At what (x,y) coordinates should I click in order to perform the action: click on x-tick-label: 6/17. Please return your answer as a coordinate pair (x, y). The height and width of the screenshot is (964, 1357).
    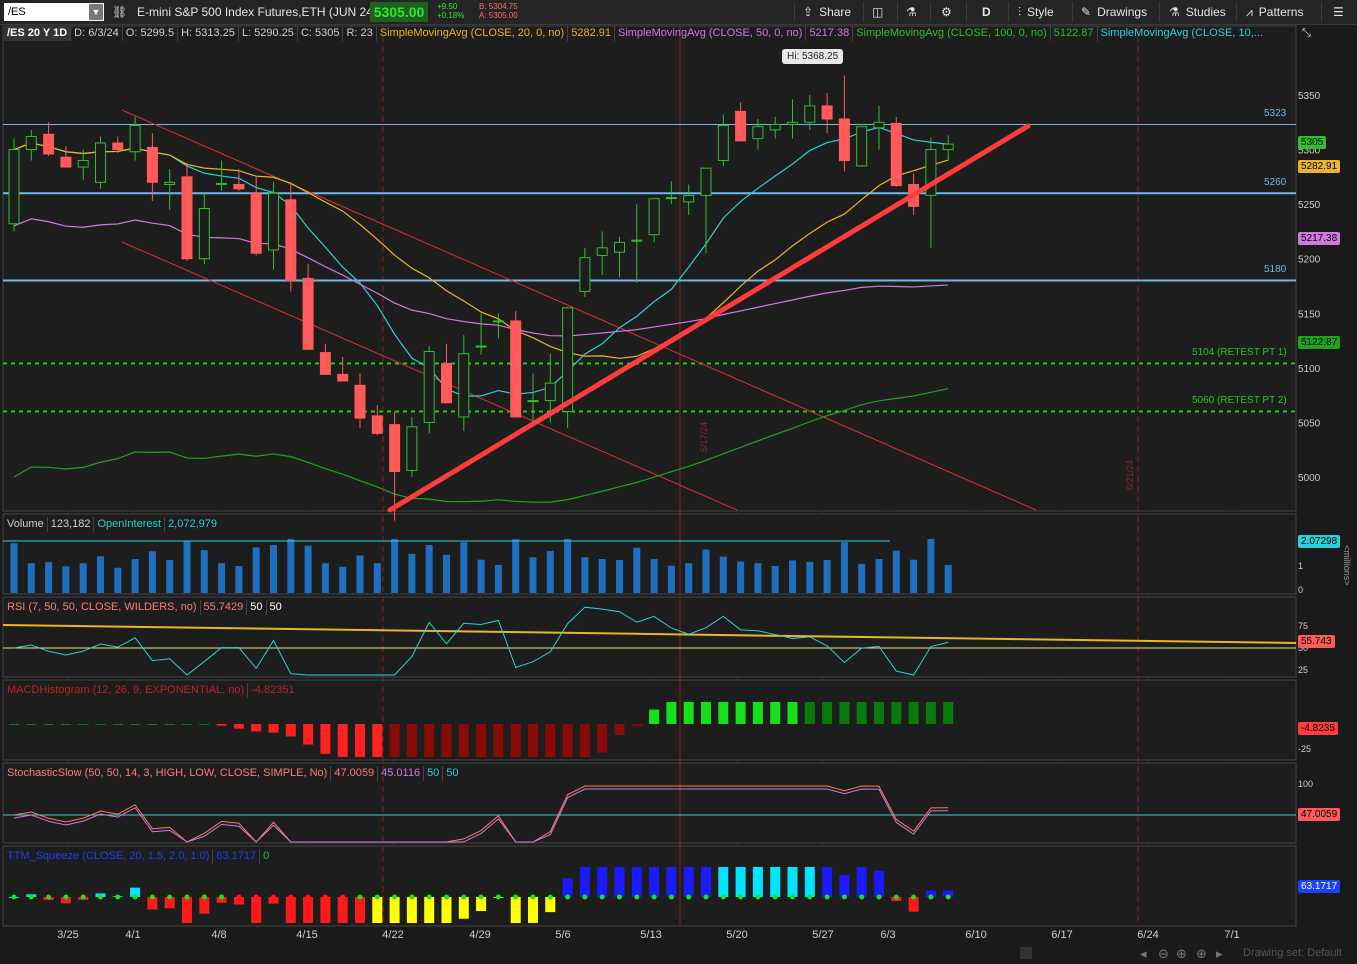
    Looking at the image, I should click on (1061, 935).